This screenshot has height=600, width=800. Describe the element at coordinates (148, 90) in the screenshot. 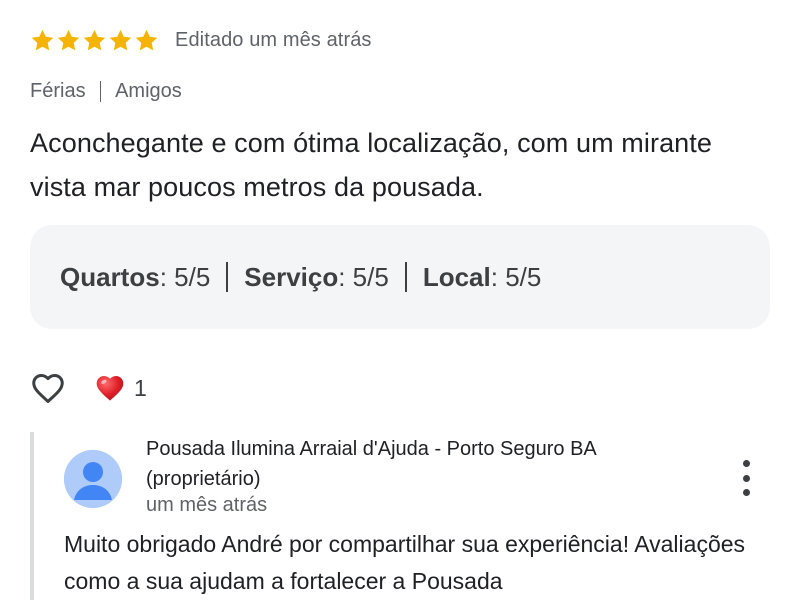

I see `tag-amigos: Amigos` at that location.